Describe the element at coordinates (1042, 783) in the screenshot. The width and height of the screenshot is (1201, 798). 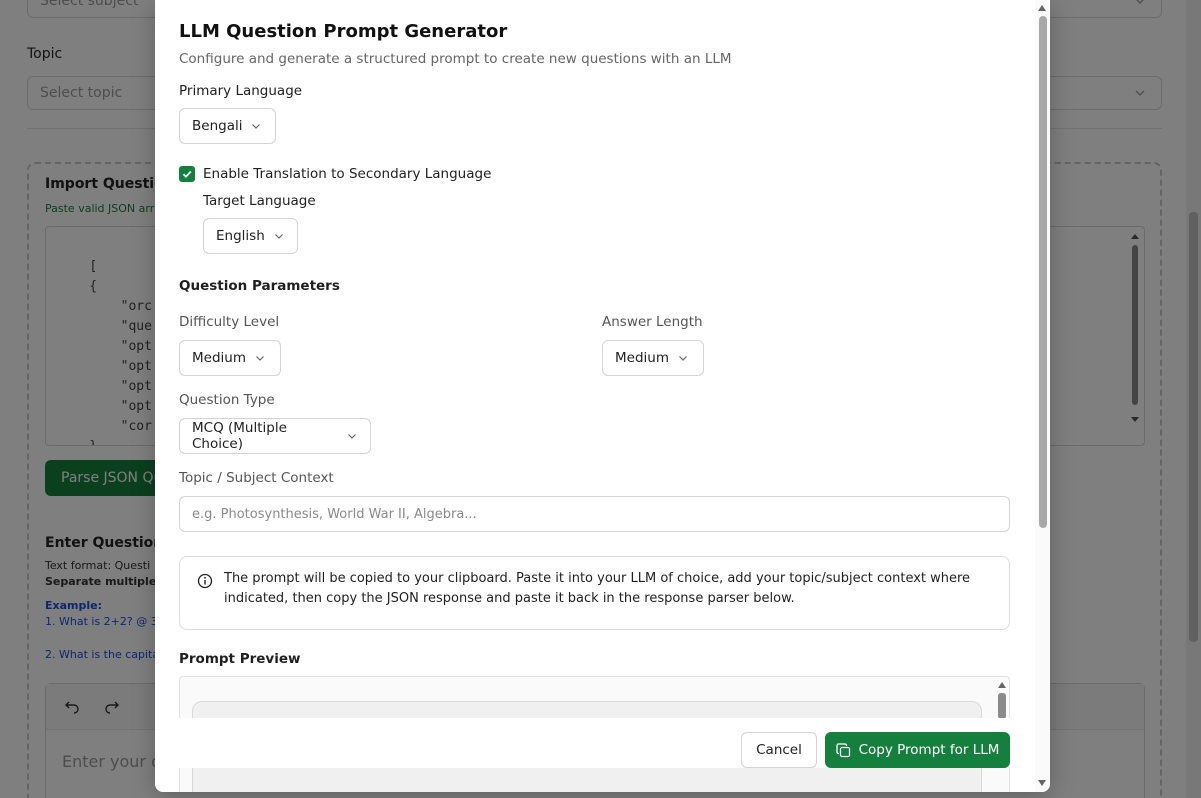
I see `scroll-down-icon` at that location.